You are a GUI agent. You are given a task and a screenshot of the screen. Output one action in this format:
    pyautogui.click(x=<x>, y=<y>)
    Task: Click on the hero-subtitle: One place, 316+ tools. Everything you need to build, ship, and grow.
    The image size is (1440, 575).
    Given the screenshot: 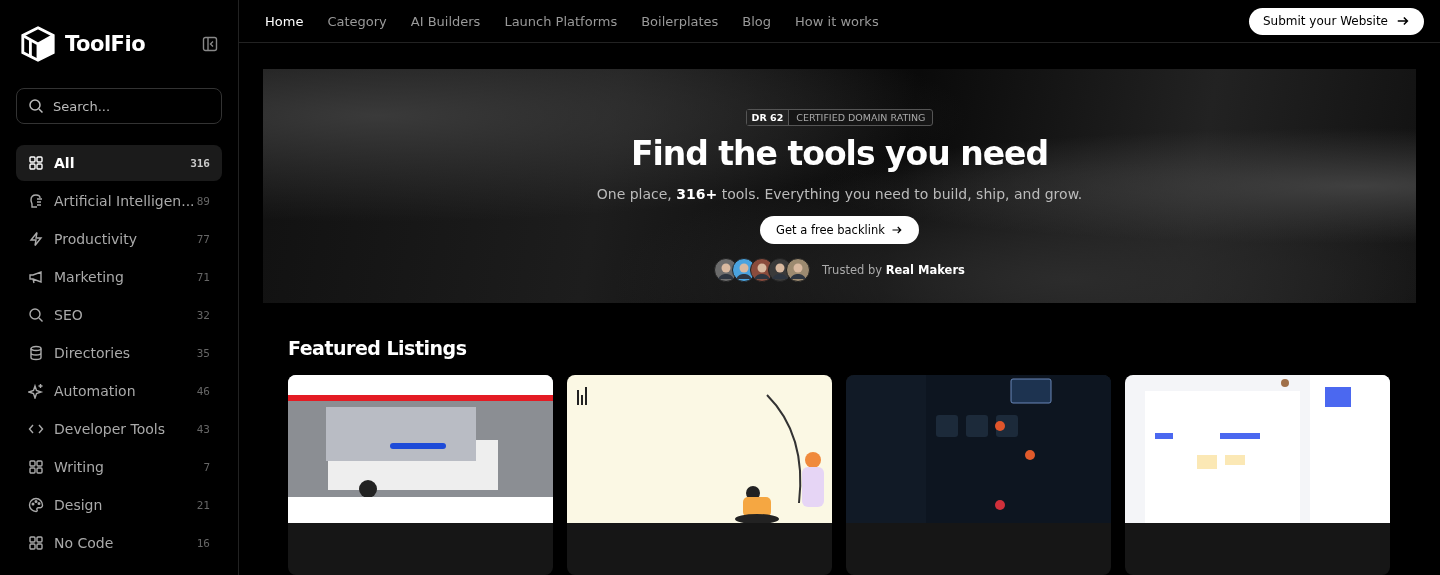 What is the action you would take?
    pyautogui.click(x=839, y=194)
    